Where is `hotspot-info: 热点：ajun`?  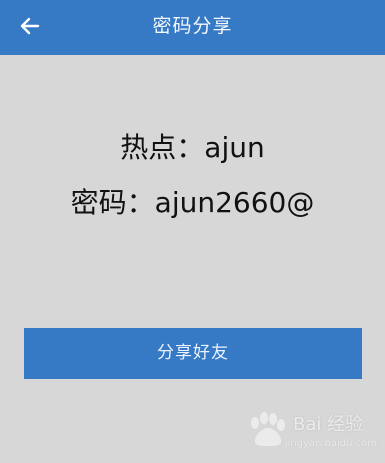 hotspot-info: 热点：ajun is located at coordinates (192, 148).